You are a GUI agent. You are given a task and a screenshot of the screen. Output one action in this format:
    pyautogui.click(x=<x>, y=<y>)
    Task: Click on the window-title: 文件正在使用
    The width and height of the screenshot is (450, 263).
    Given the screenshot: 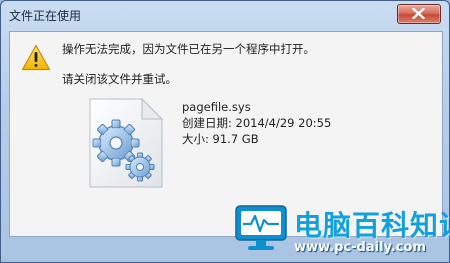 What is the action you would take?
    pyautogui.click(x=45, y=16)
    